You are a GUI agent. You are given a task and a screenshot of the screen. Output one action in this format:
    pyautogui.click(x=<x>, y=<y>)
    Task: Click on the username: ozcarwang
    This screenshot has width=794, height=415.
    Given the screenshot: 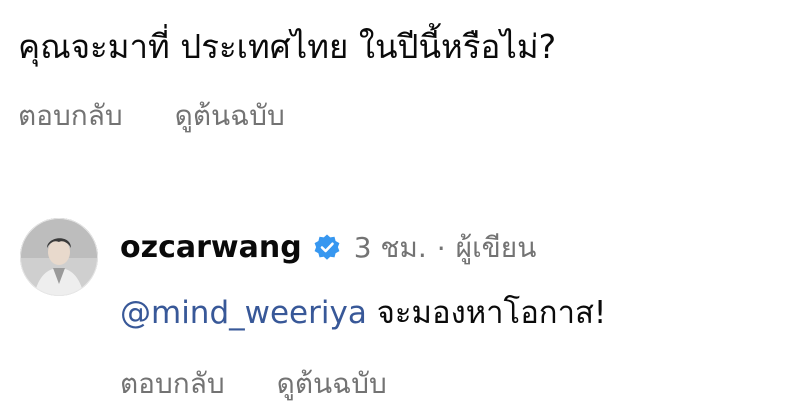 What is the action you would take?
    pyautogui.click(x=211, y=248)
    